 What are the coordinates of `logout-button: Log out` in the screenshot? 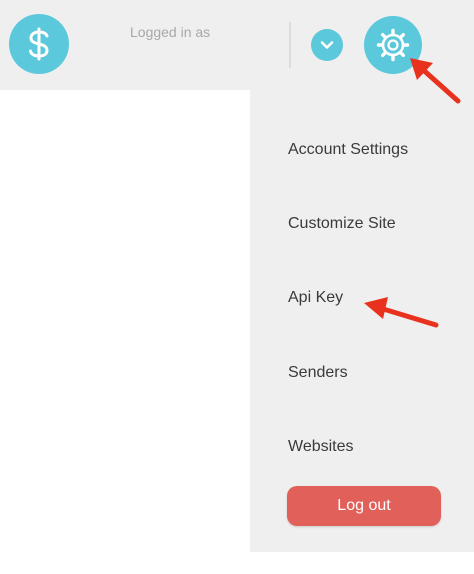 It's located at (364, 506).